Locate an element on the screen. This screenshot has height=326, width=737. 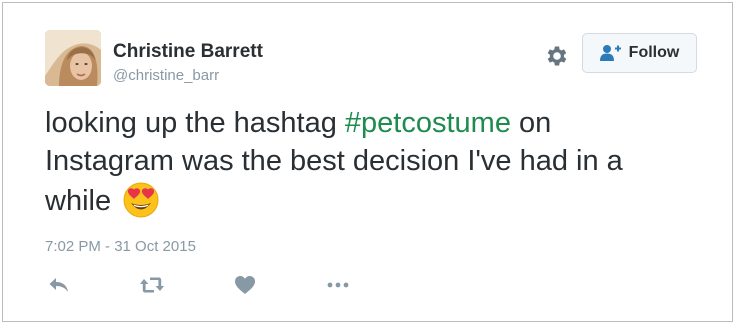
gear-icon is located at coordinates (557, 56).